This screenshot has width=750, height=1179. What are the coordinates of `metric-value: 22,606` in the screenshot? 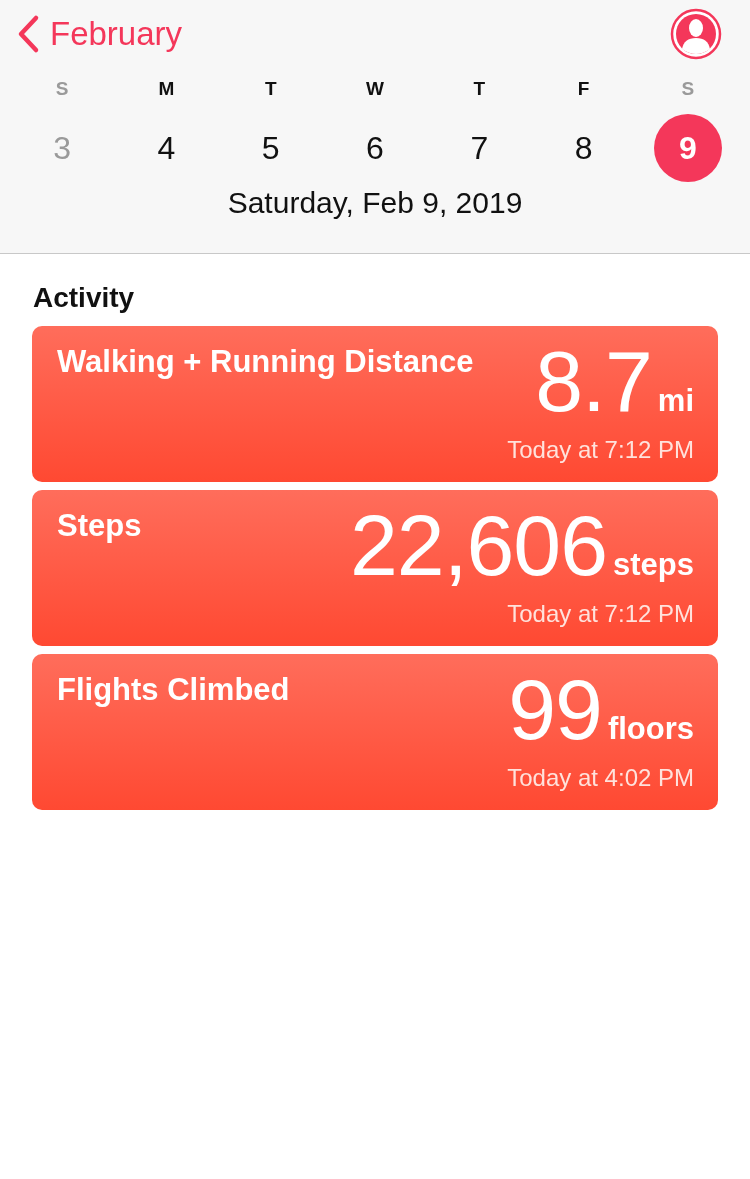 It's located at (478, 545).